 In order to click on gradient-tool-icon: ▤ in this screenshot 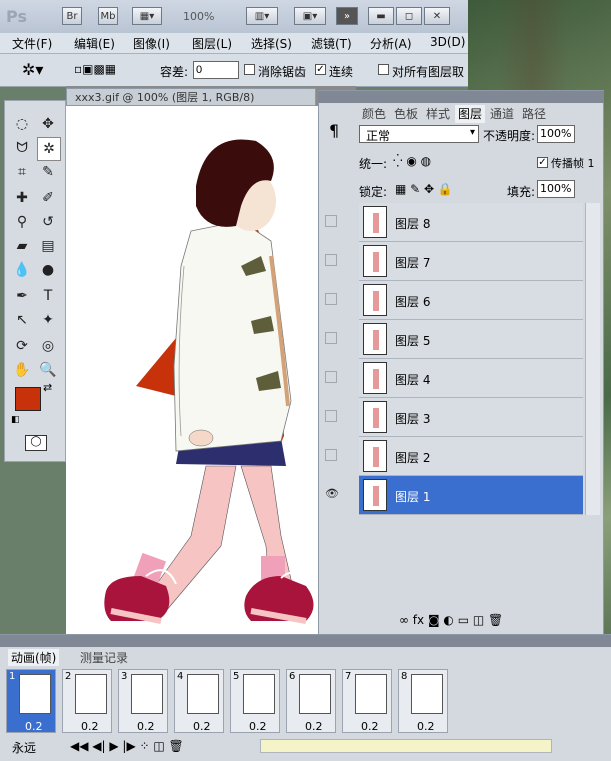, I will do `click(48, 246)`.